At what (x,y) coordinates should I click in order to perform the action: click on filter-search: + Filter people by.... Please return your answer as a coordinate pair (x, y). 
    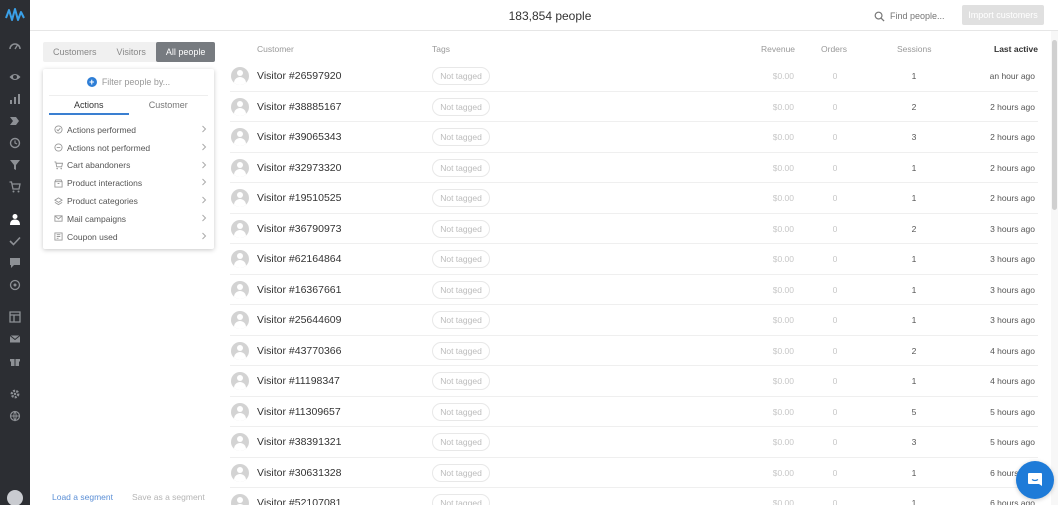
    Looking at the image, I should click on (128, 82).